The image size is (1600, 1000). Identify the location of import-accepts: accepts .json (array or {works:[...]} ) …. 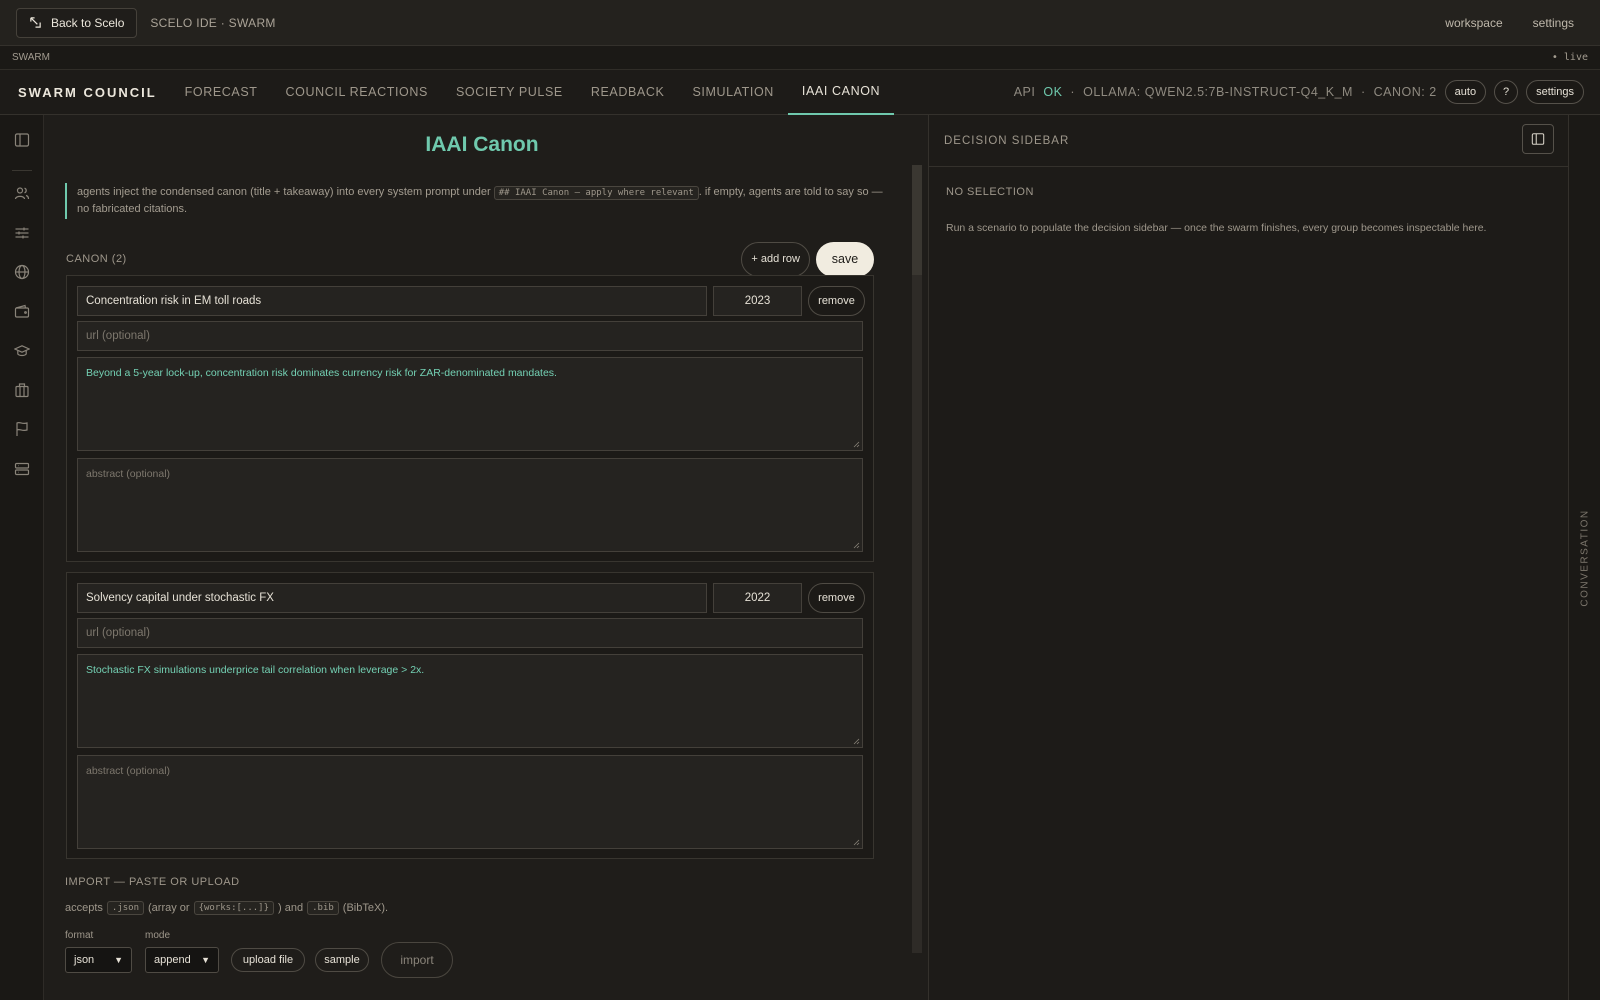
(226, 908).